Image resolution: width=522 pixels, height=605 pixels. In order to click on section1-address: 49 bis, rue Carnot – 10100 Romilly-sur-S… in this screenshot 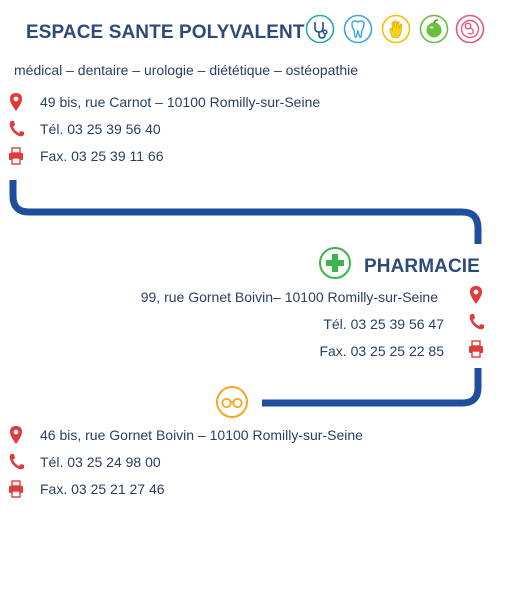, I will do `click(180, 102)`.